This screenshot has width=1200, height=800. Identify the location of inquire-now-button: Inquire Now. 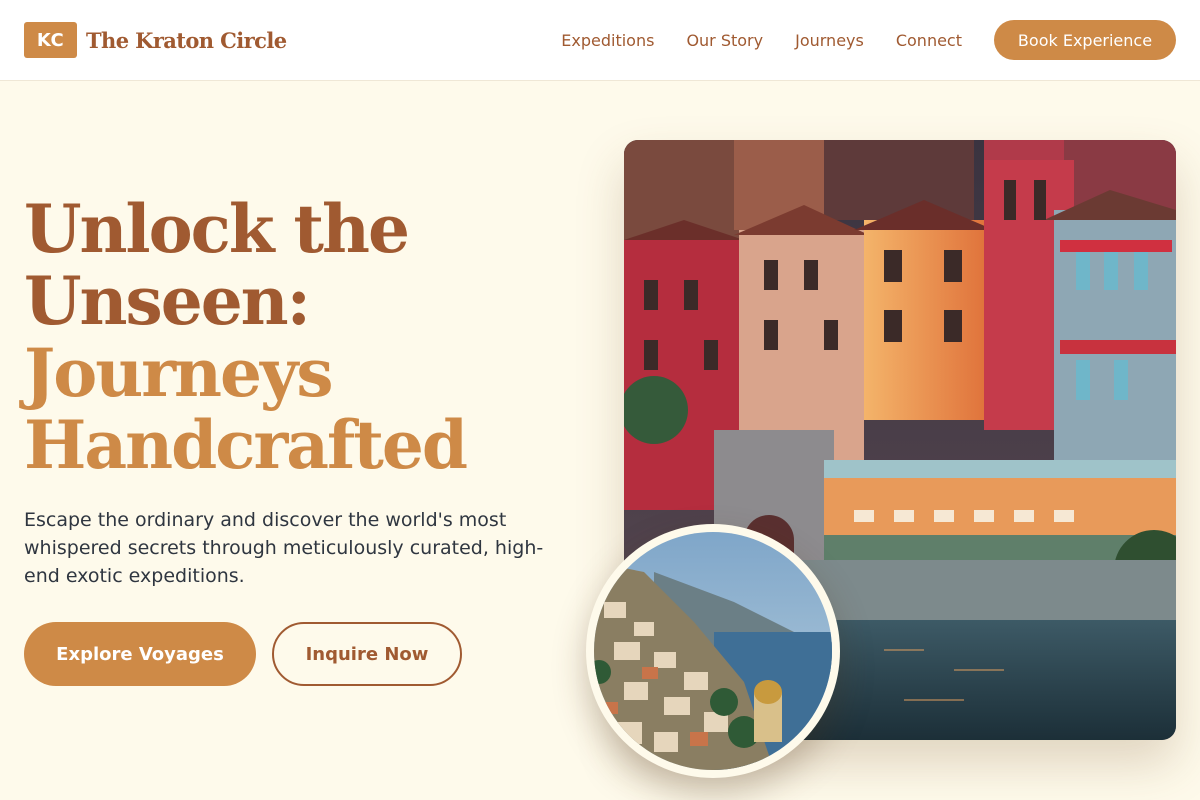
(367, 654).